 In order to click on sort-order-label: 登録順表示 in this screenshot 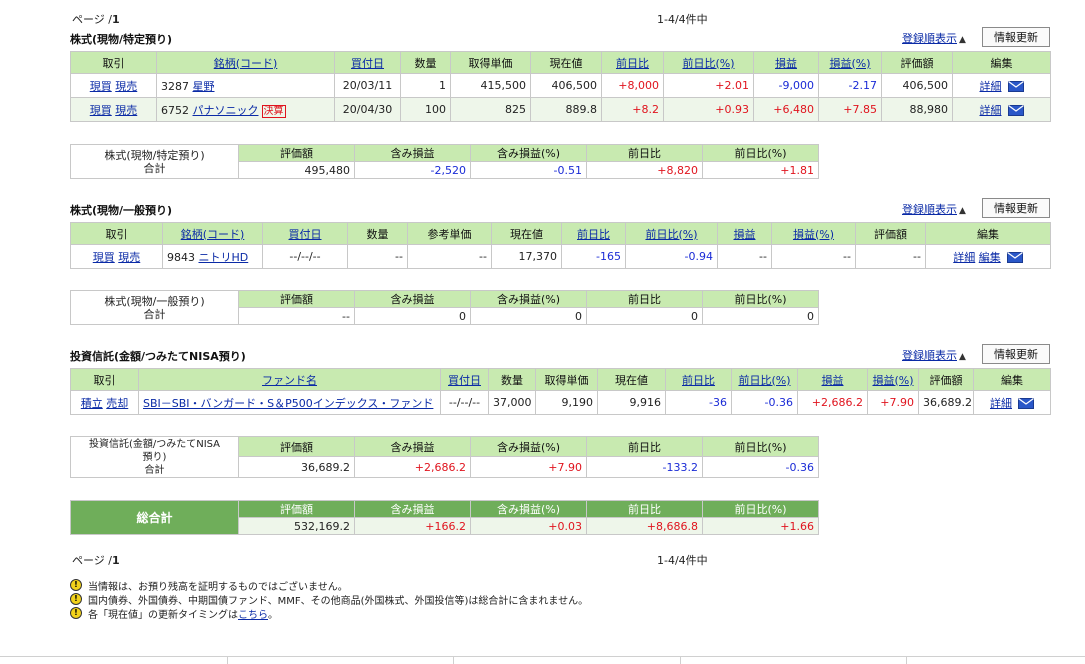, I will do `click(929, 355)`.